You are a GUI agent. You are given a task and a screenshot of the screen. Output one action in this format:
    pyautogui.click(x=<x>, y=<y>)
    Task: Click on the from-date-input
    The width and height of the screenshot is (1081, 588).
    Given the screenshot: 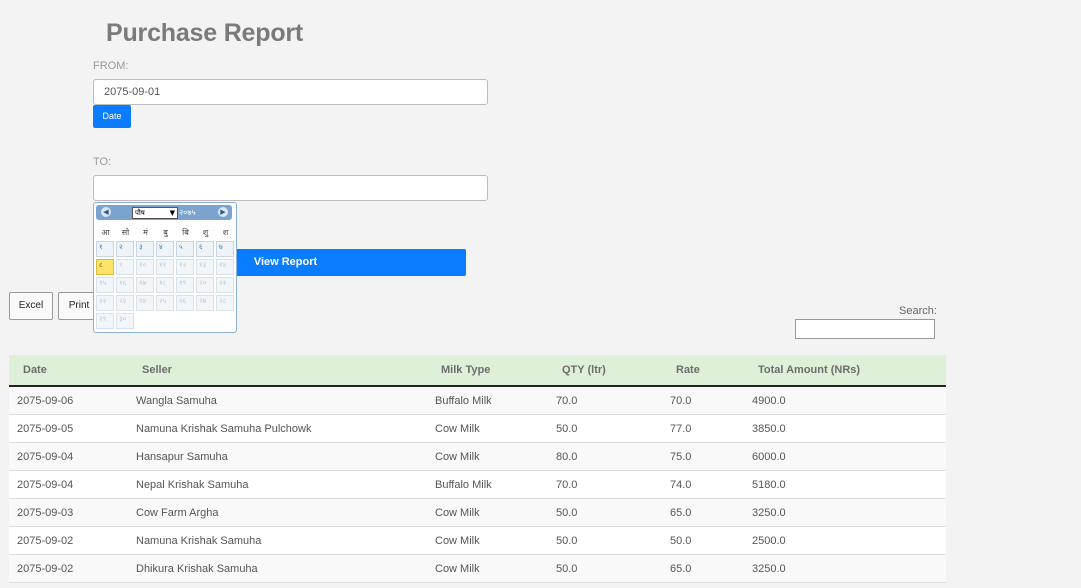 What is the action you would take?
    pyautogui.click(x=290, y=92)
    